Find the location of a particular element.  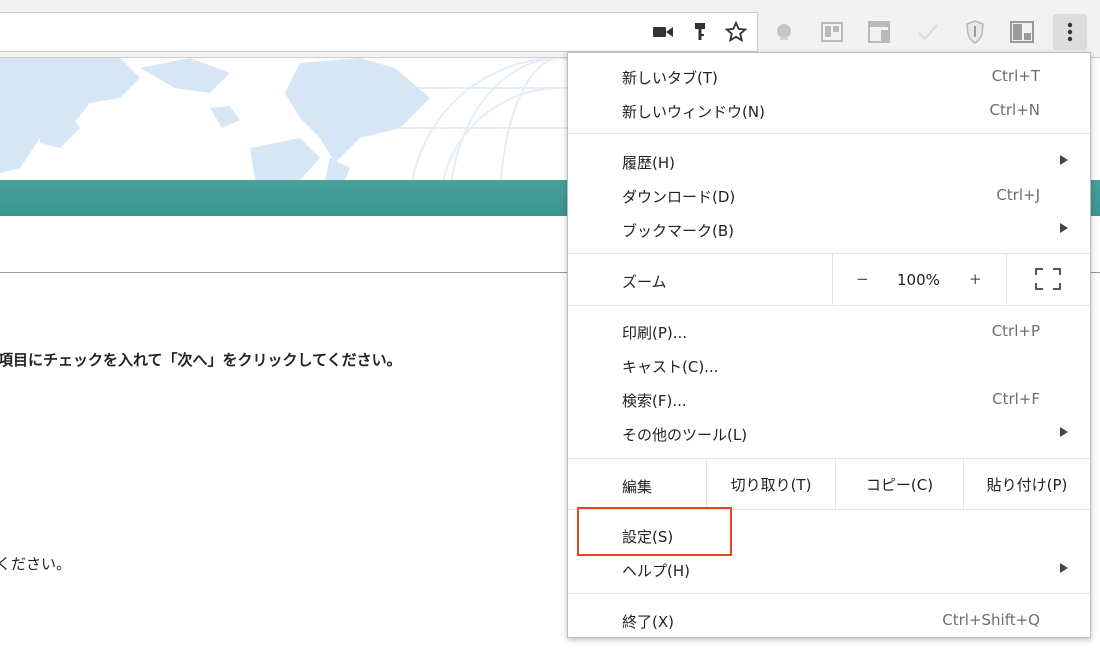

menu-dots-icon is located at coordinates (1070, 32).